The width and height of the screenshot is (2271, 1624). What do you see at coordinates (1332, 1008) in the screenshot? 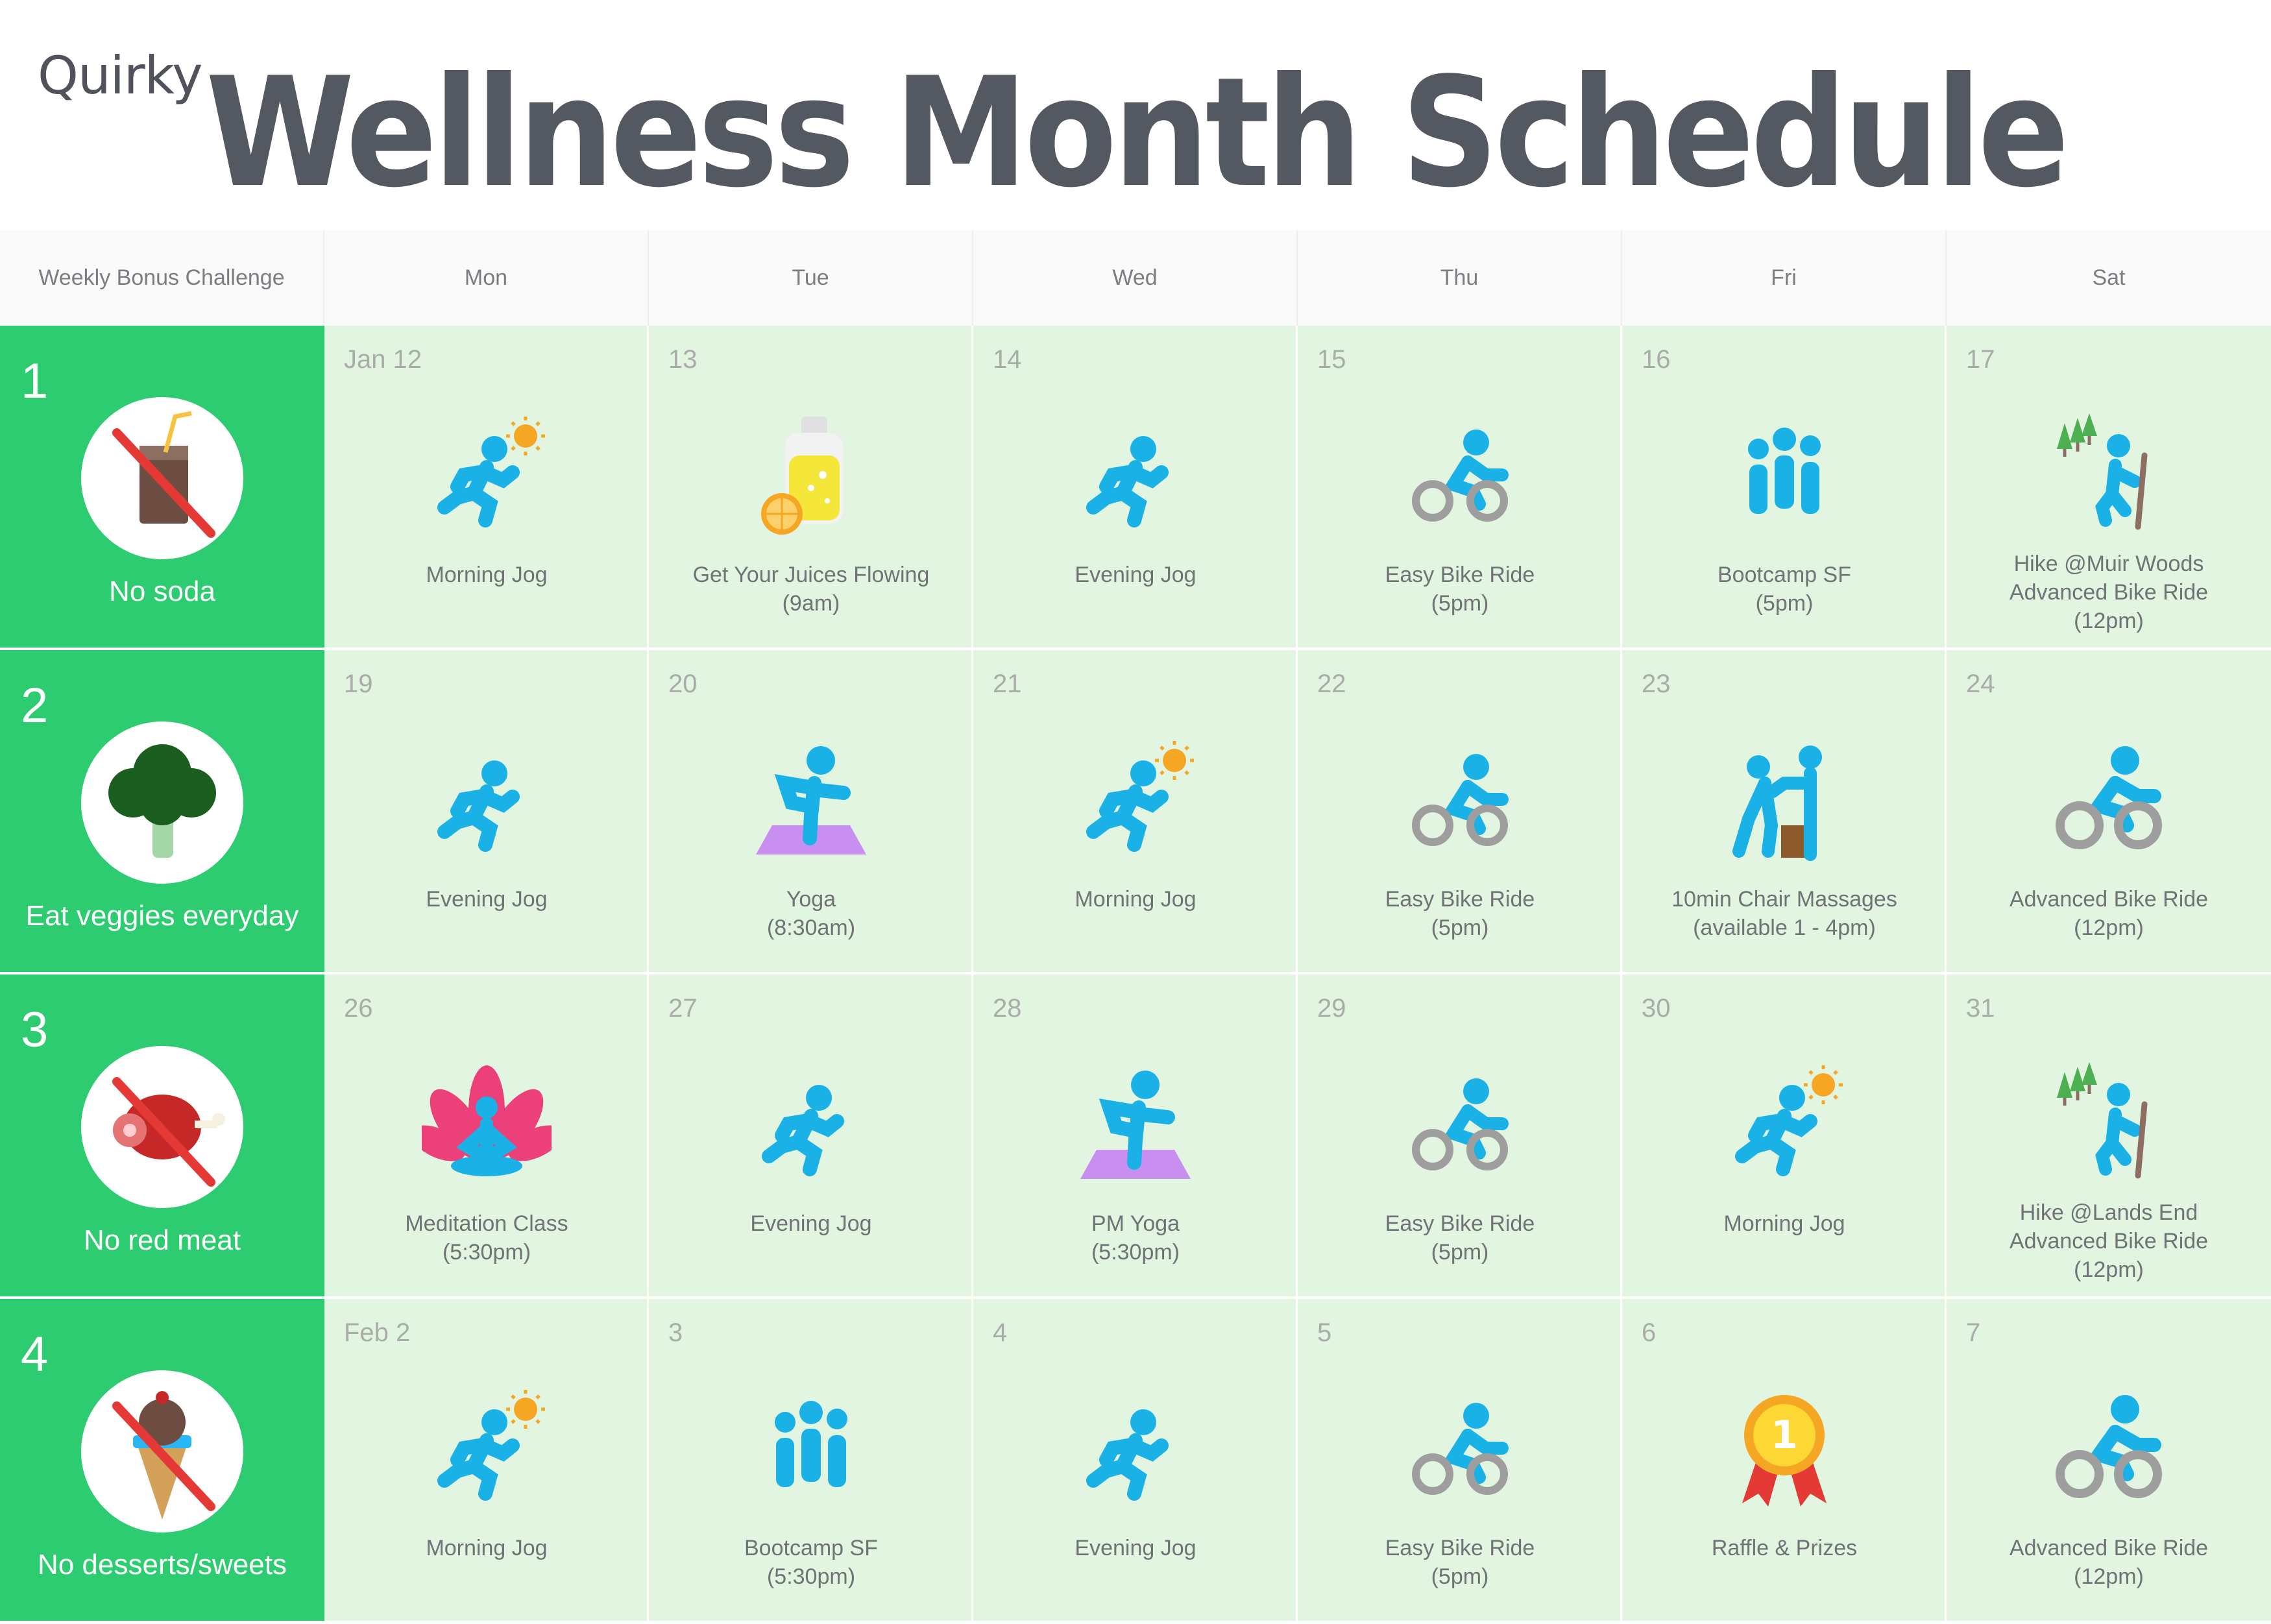
I see `day-date: 29` at bounding box center [1332, 1008].